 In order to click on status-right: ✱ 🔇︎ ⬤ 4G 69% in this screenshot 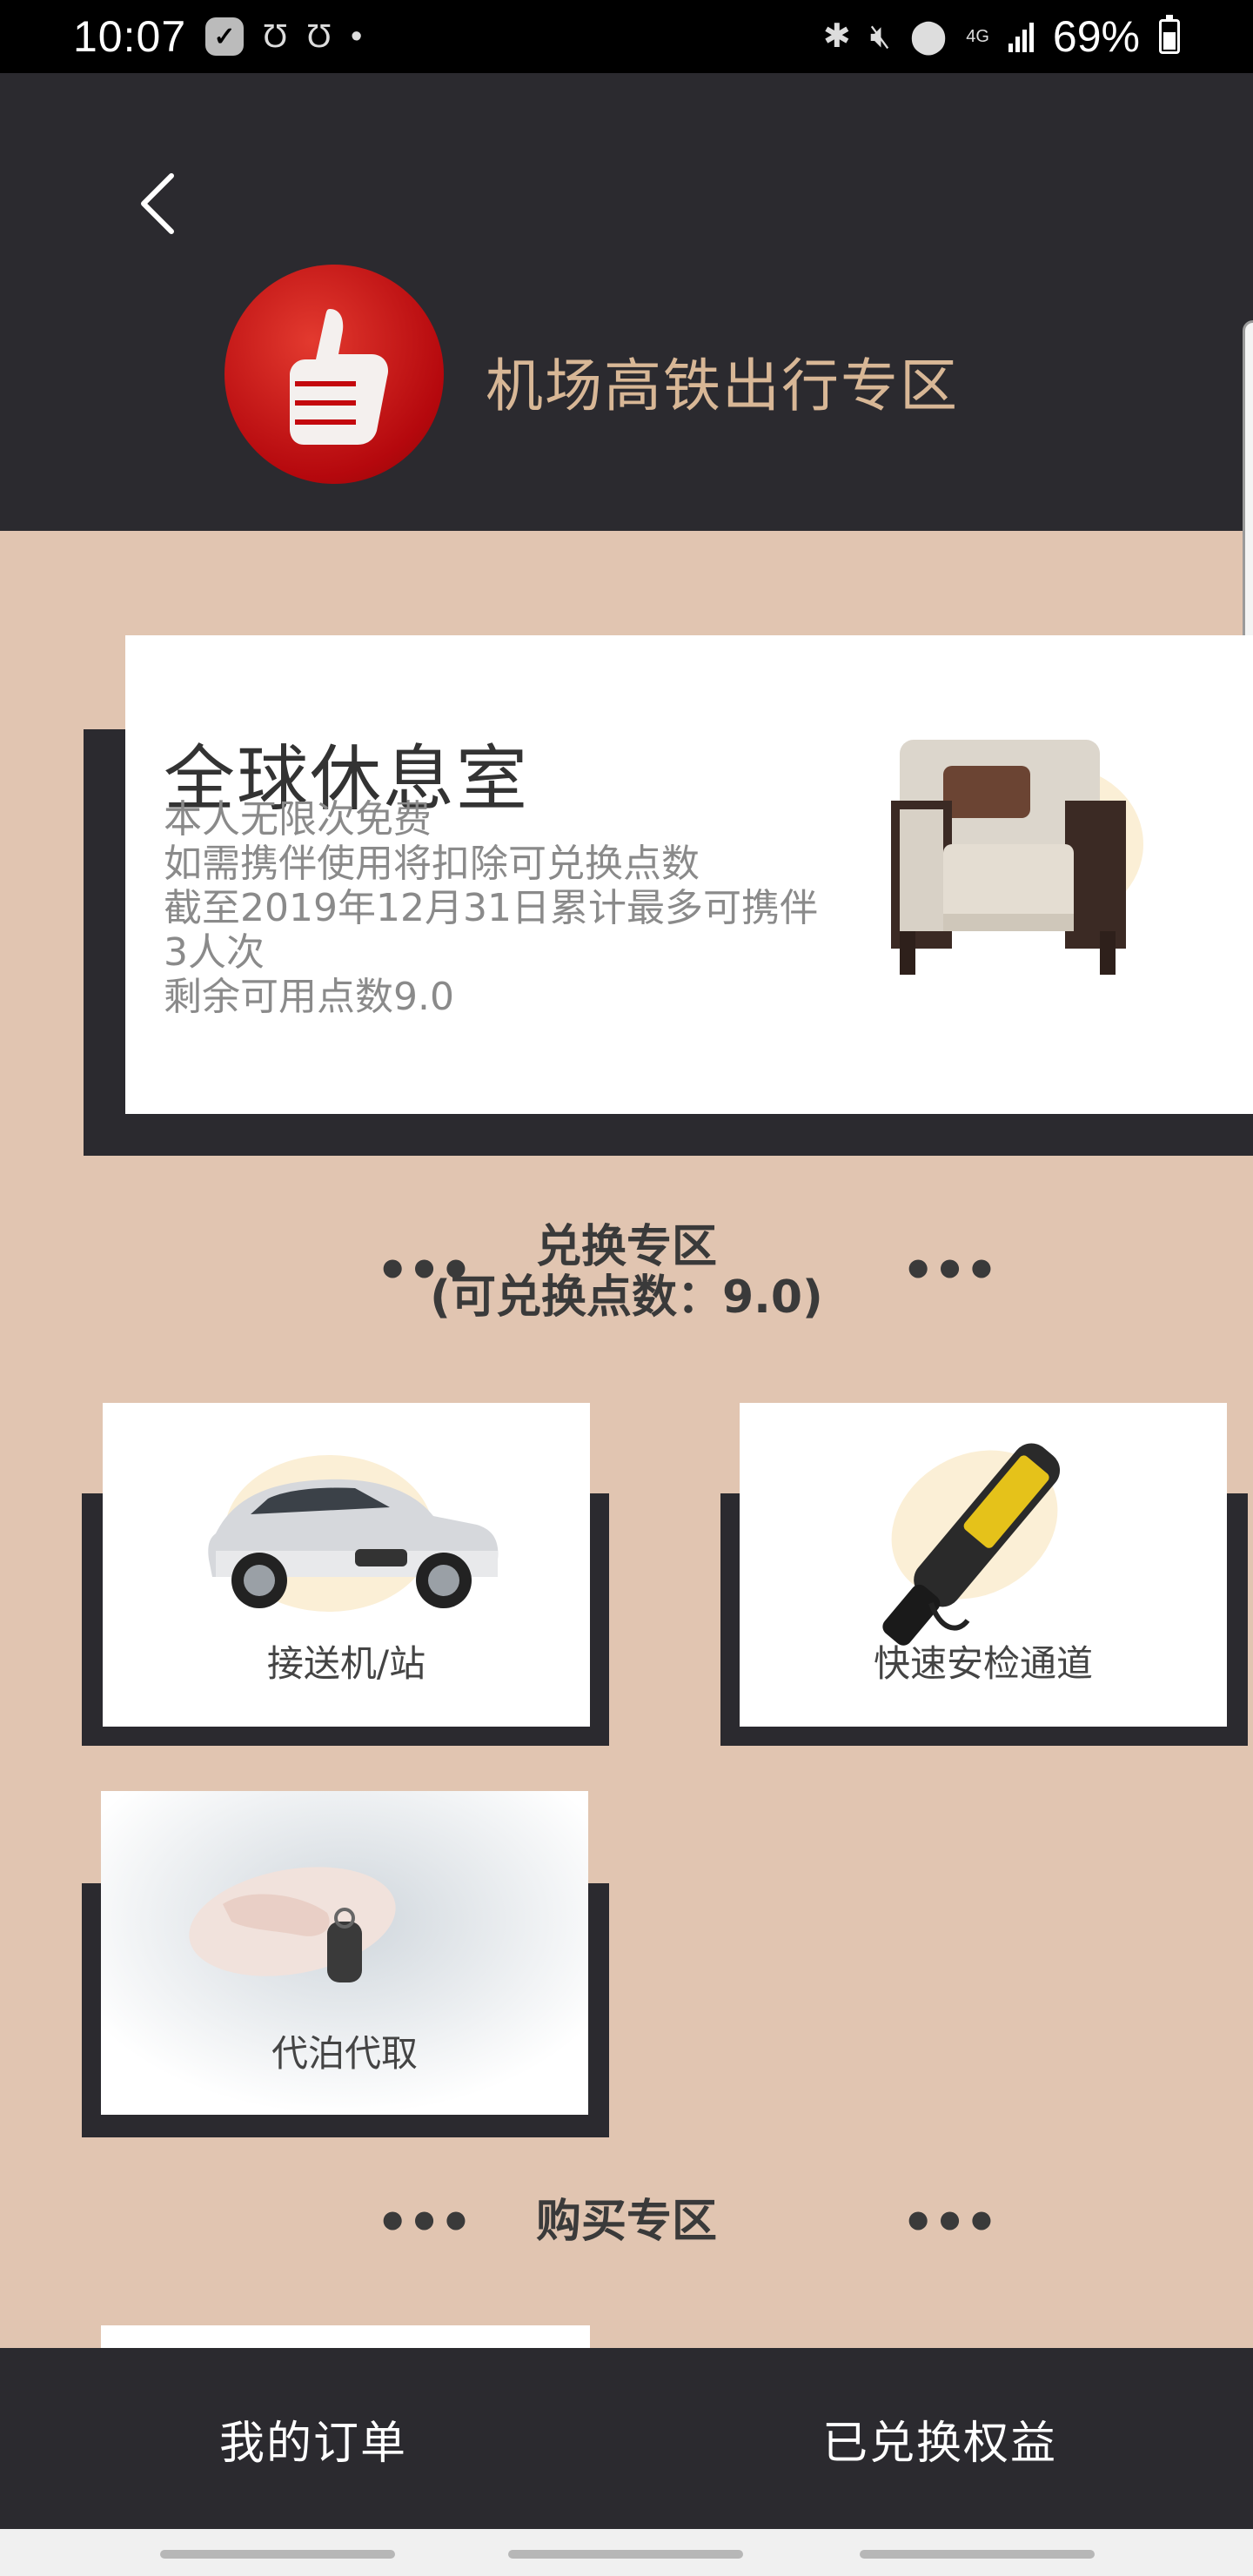, I will do `click(1001, 37)`.